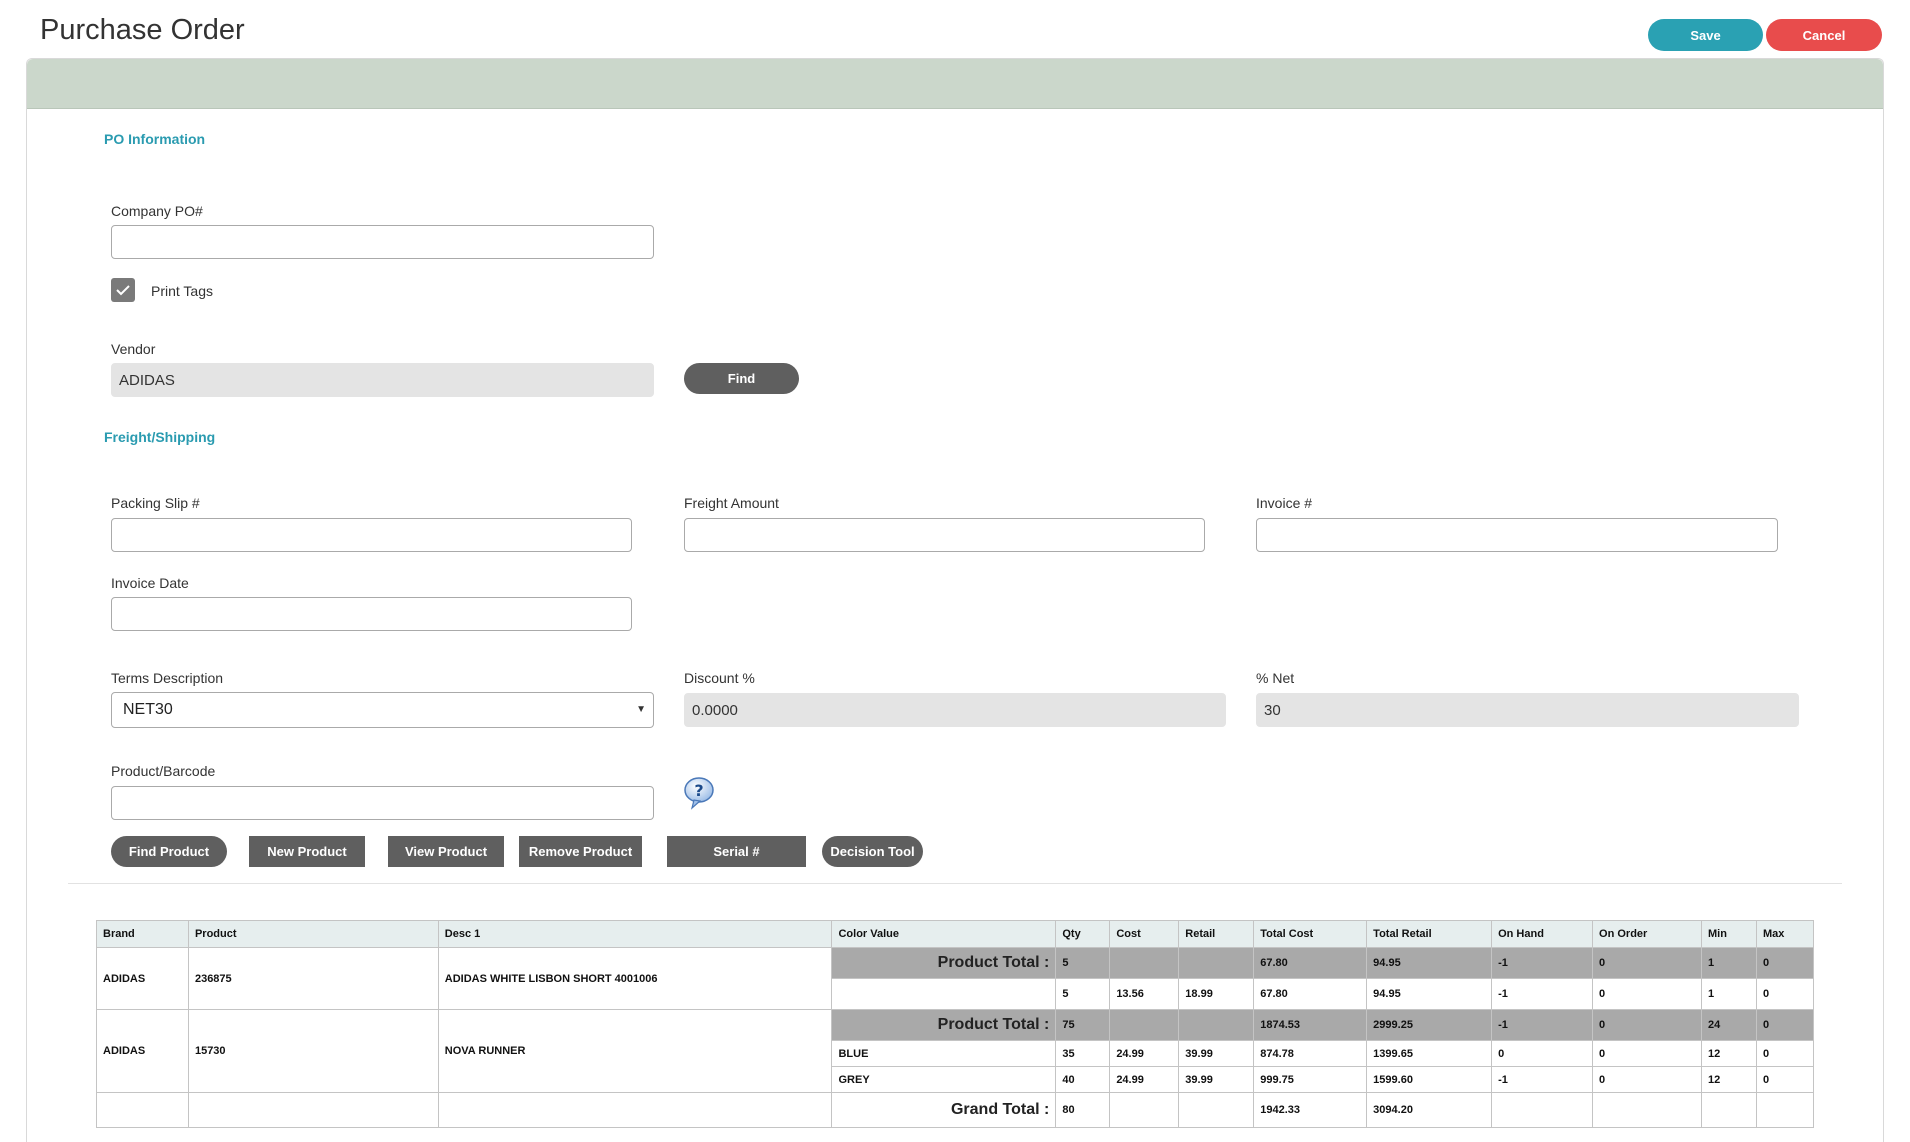  What do you see at coordinates (1527, 710) in the screenshot?
I see `percent-net-input` at bounding box center [1527, 710].